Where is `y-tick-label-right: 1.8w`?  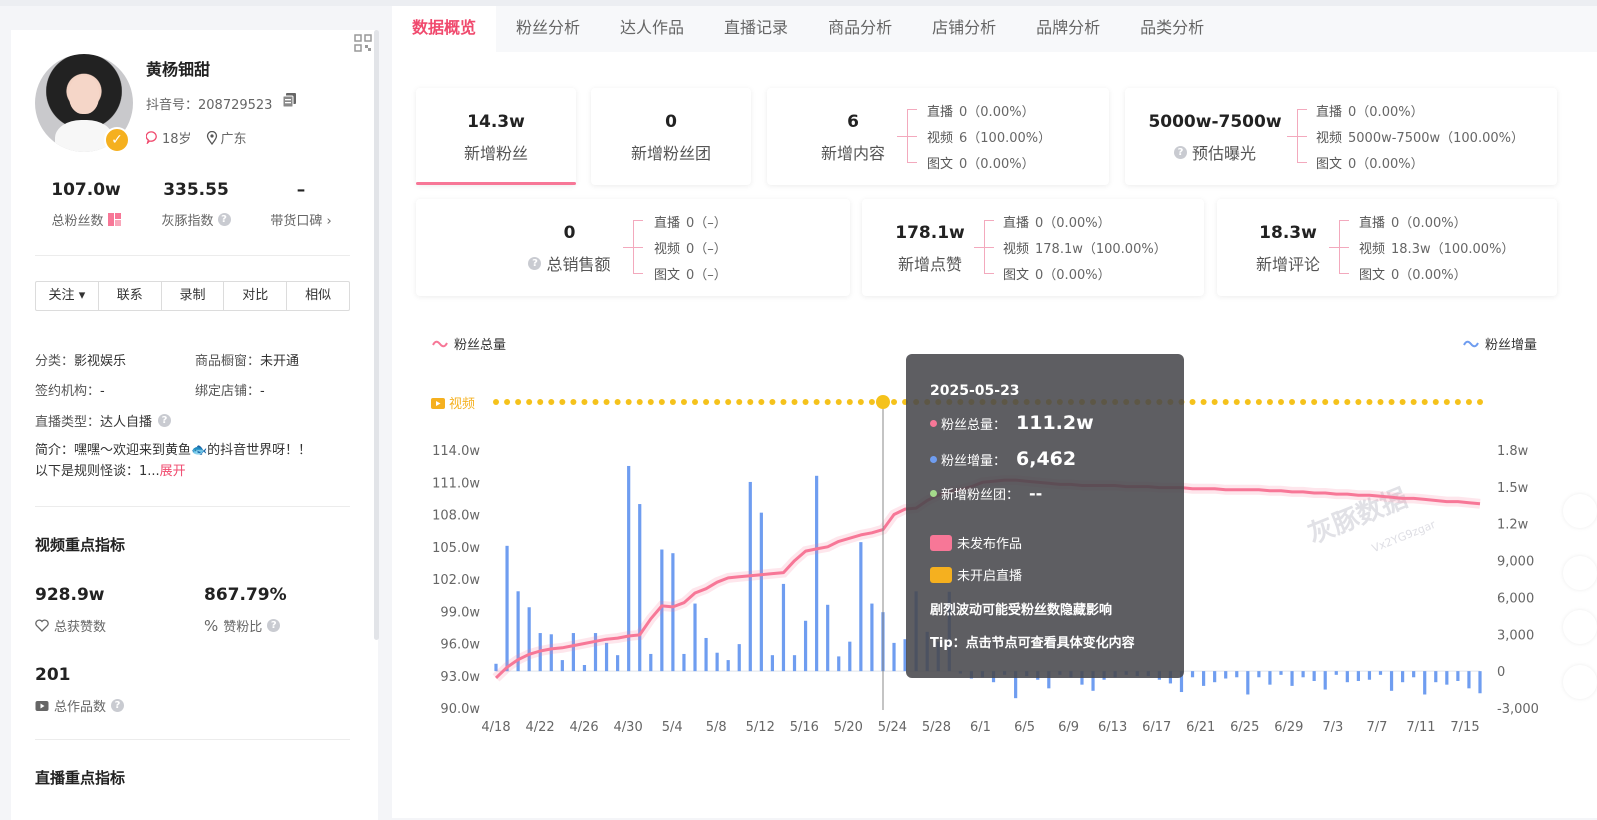
y-tick-label-right: 1.8w is located at coordinates (1513, 451).